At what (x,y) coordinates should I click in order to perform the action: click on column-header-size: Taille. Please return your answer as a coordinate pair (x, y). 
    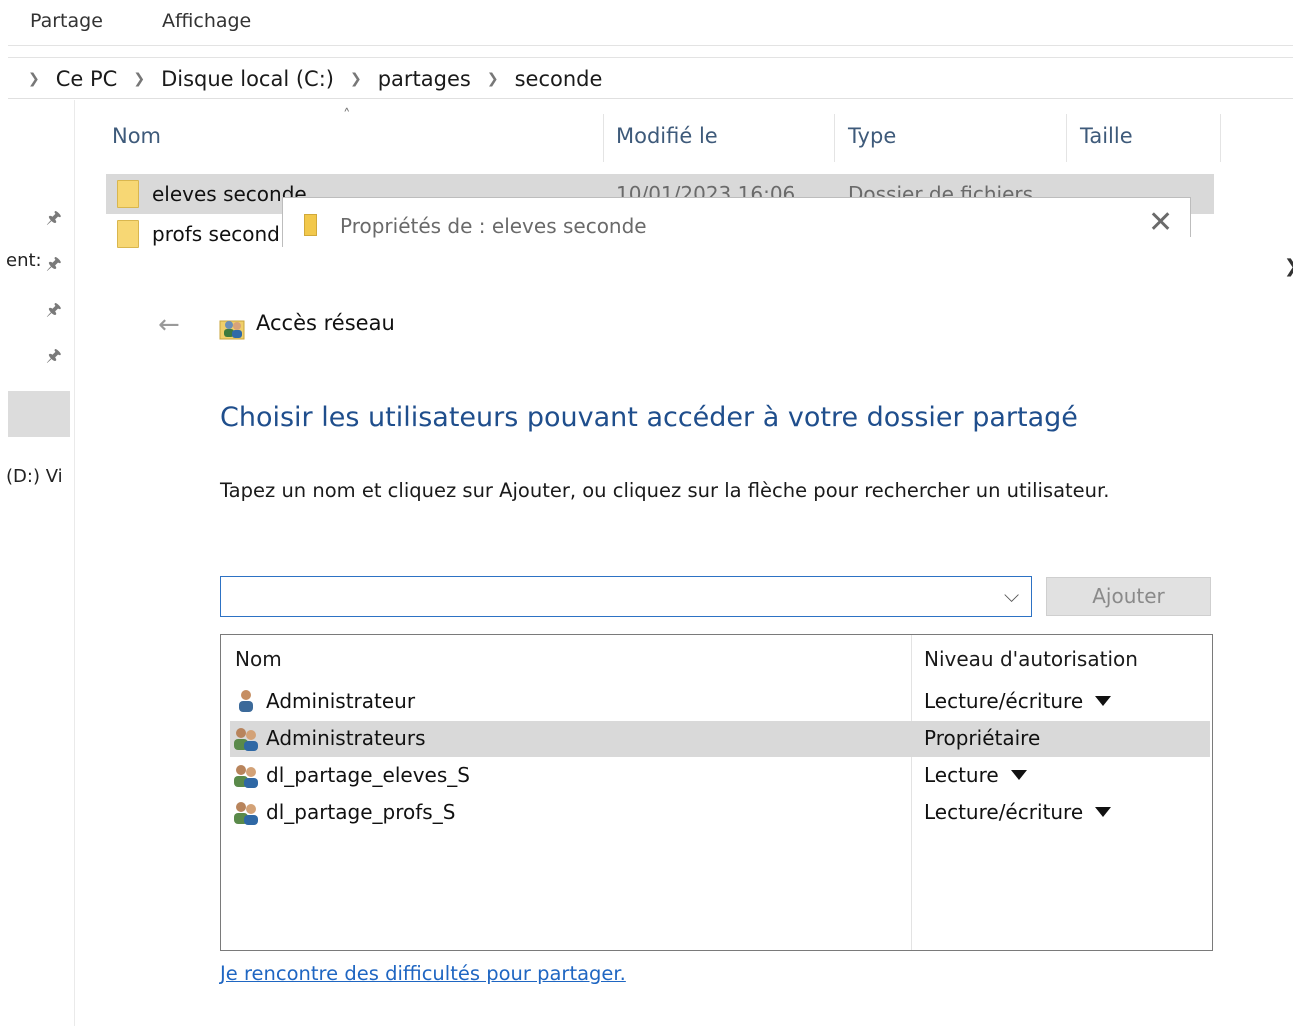
    Looking at the image, I should click on (1106, 136).